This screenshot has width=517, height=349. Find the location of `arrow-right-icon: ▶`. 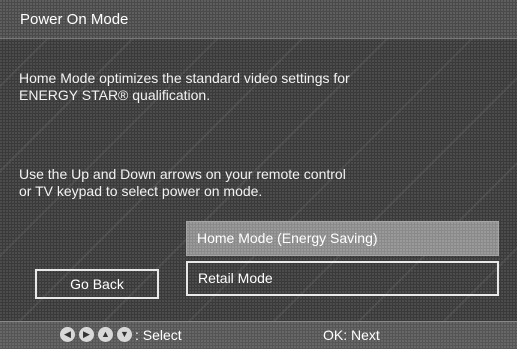

arrow-right-icon: ▶ is located at coordinates (86, 334).